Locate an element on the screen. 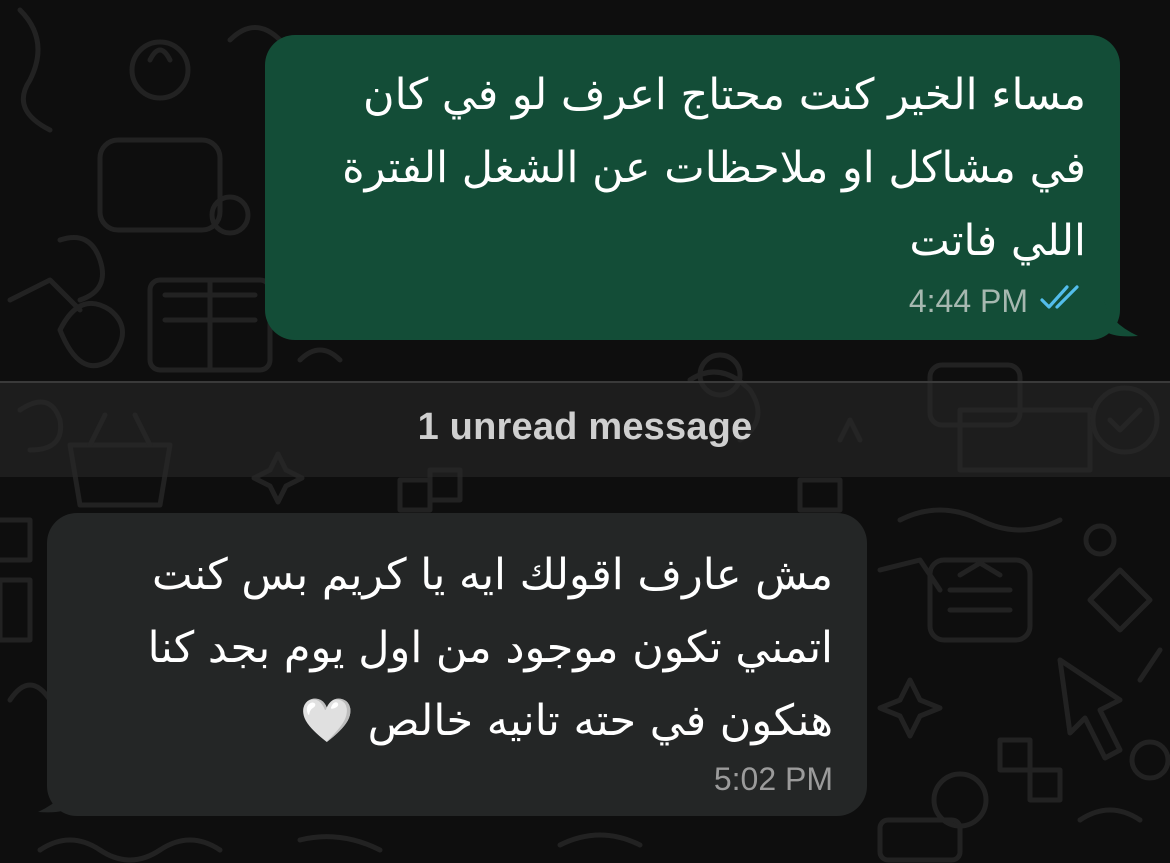 Image resolution: width=1170 pixels, height=863 pixels. double-check-icon is located at coordinates (1063, 301).